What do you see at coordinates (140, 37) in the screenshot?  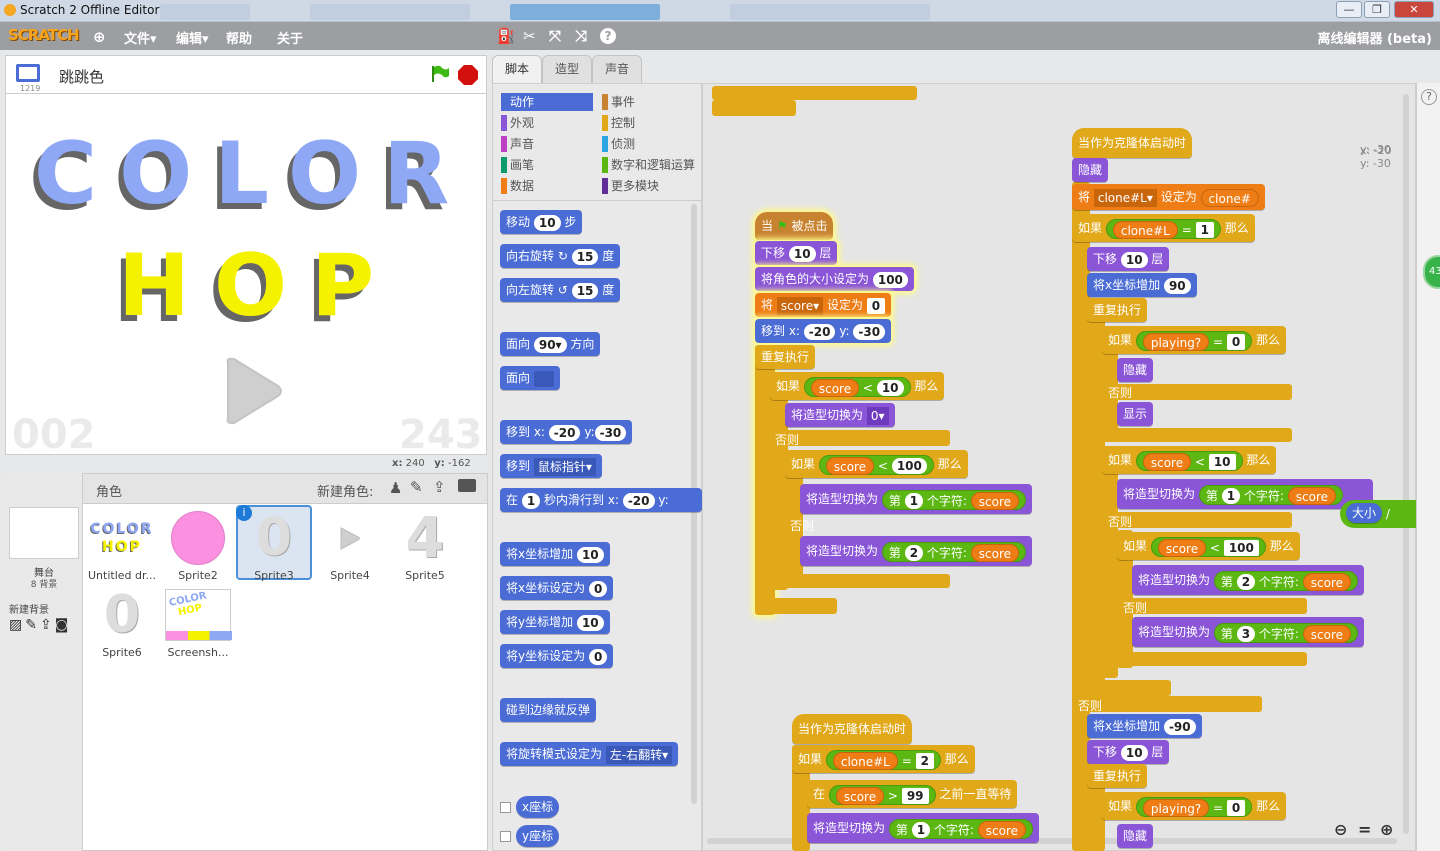 I see `file-menu: 文件▾` at bounding box center [140, 37].